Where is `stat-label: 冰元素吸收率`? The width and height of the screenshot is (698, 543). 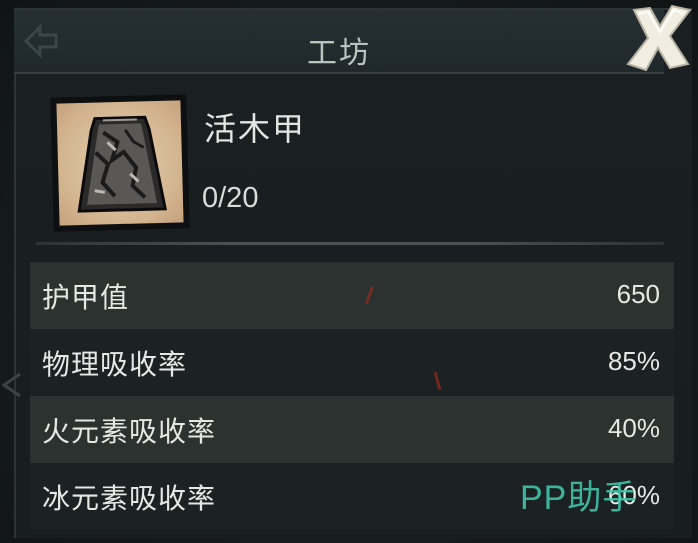
stat-label: 冰元素吸收率 is located at coordinates (129, 498).